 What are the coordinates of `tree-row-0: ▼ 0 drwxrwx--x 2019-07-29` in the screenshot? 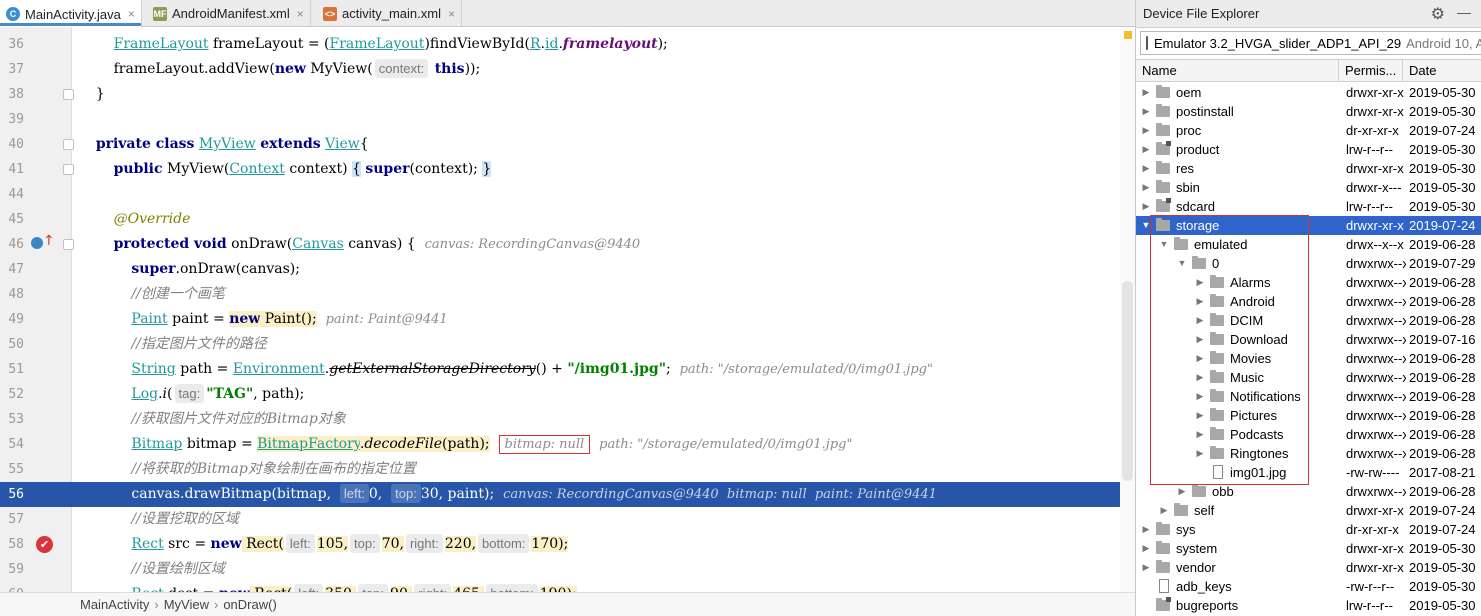 It's located at (1308, 263).